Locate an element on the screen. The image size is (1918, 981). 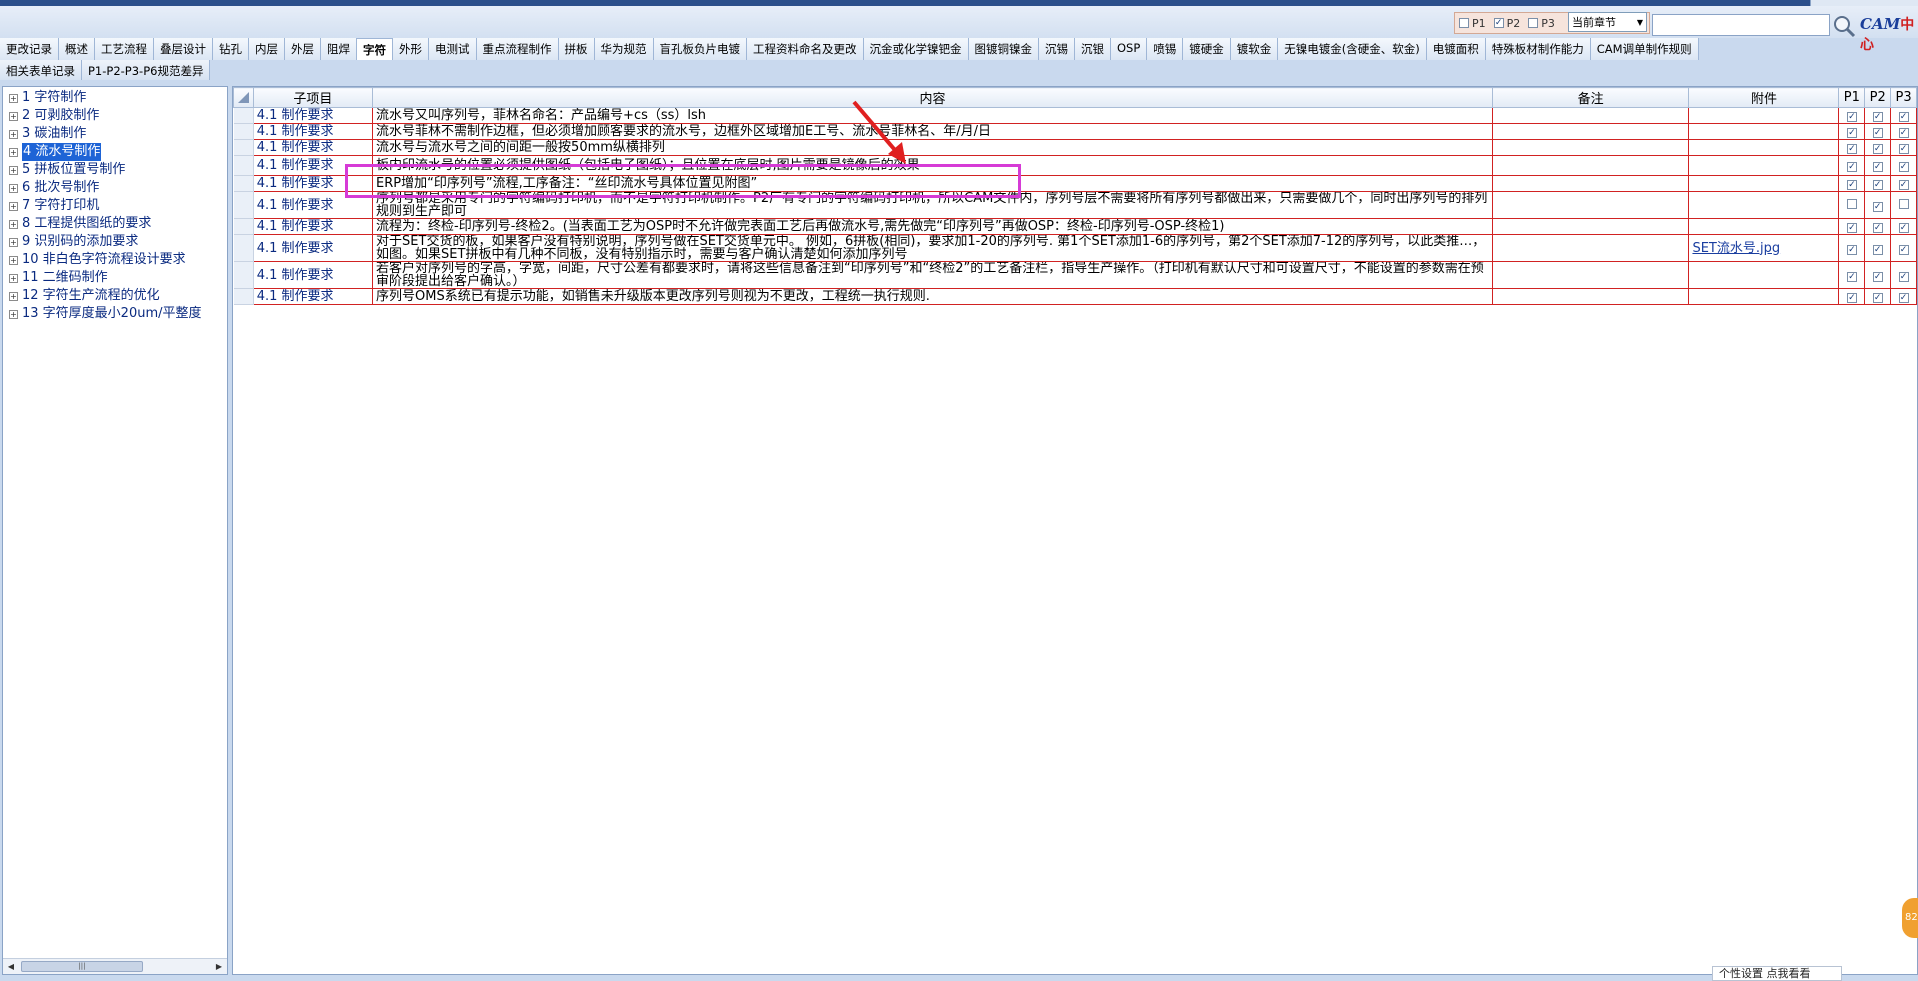
tree-node: +10 非白色字符流程设计要求 is located at coordinates (118, 260).